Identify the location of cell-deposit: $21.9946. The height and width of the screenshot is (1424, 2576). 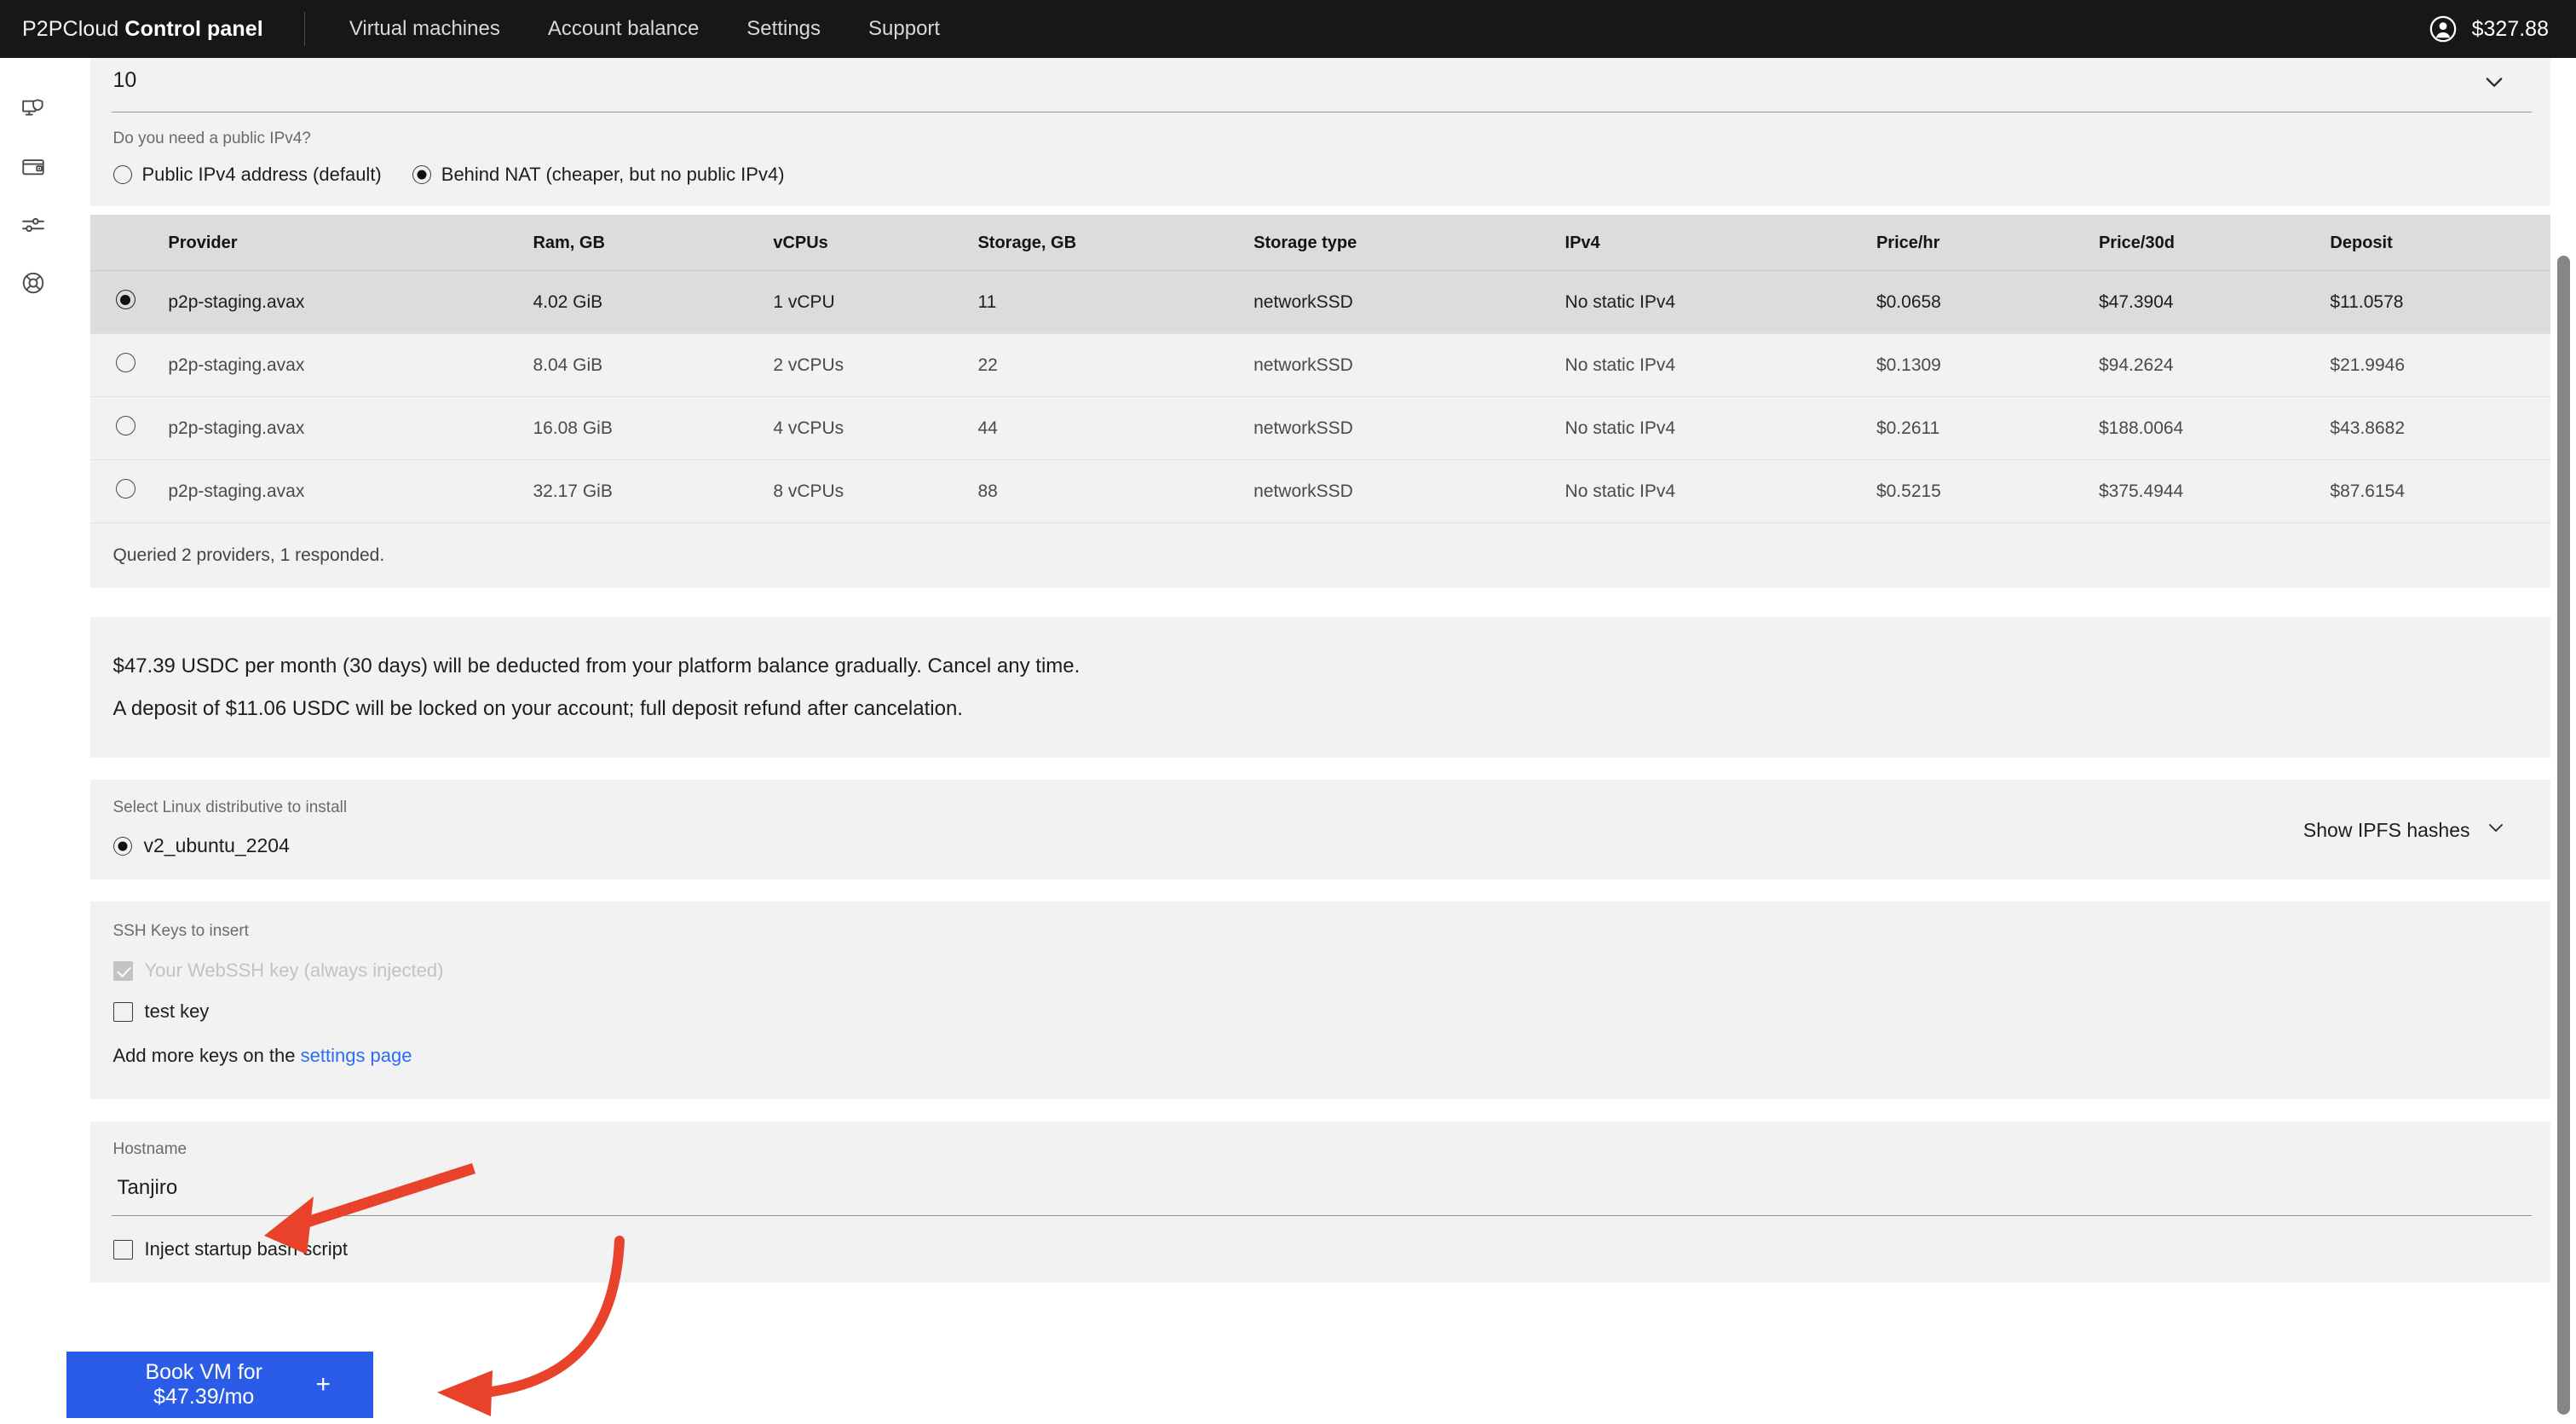
(2441, 365).